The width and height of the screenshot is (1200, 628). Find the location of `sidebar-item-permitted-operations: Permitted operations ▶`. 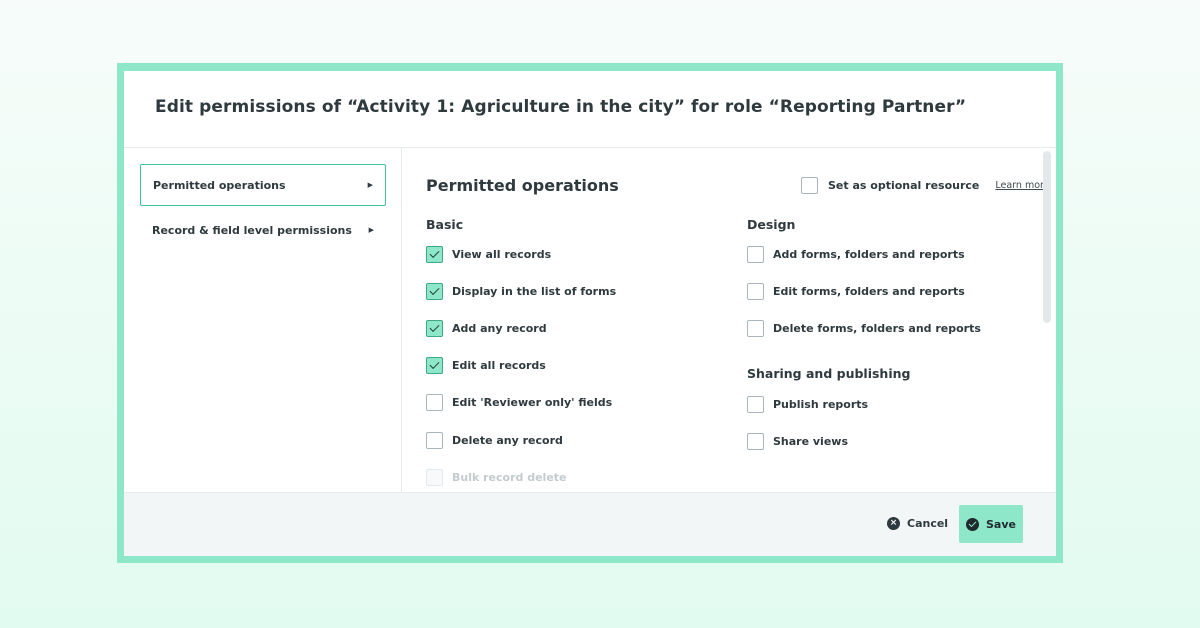

sidebar-item-permitted-operations: Permitted operations ▶ is located at coordinates (263, 185).